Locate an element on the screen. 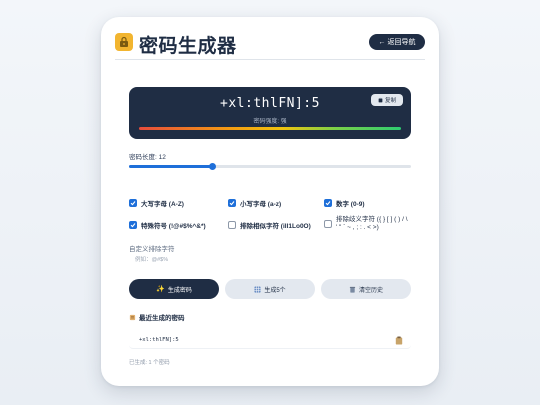 The width and height of the screenshot is (540, 405). generate-button: ✨ 生成密码 is located at coordinates (174, 289).